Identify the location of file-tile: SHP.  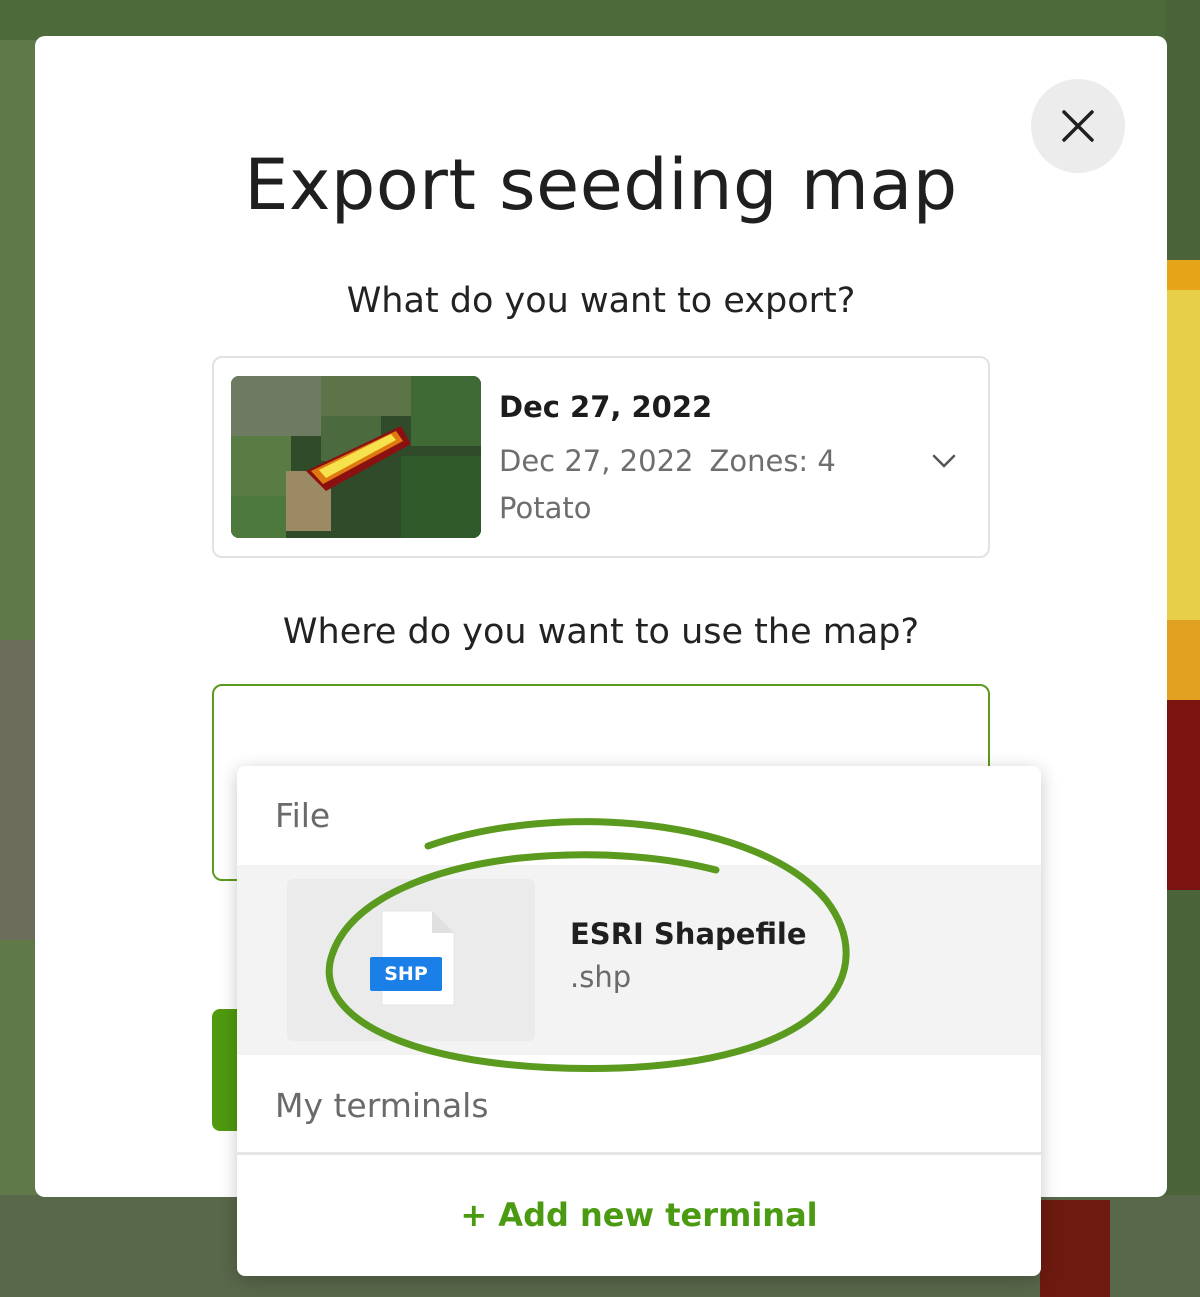
(411, 960).